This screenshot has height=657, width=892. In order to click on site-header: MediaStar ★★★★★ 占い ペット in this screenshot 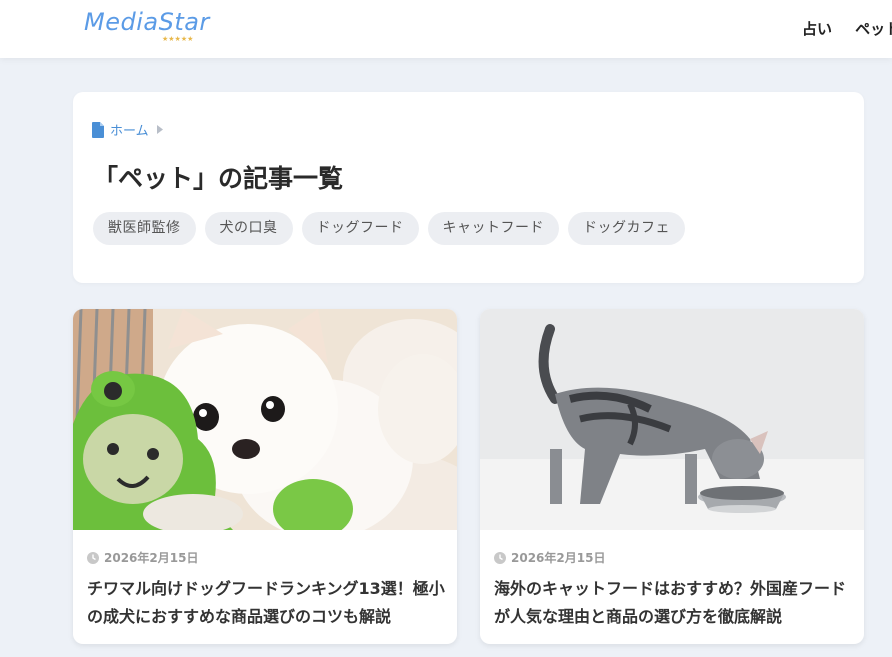, I will do `click(446, 29)`.